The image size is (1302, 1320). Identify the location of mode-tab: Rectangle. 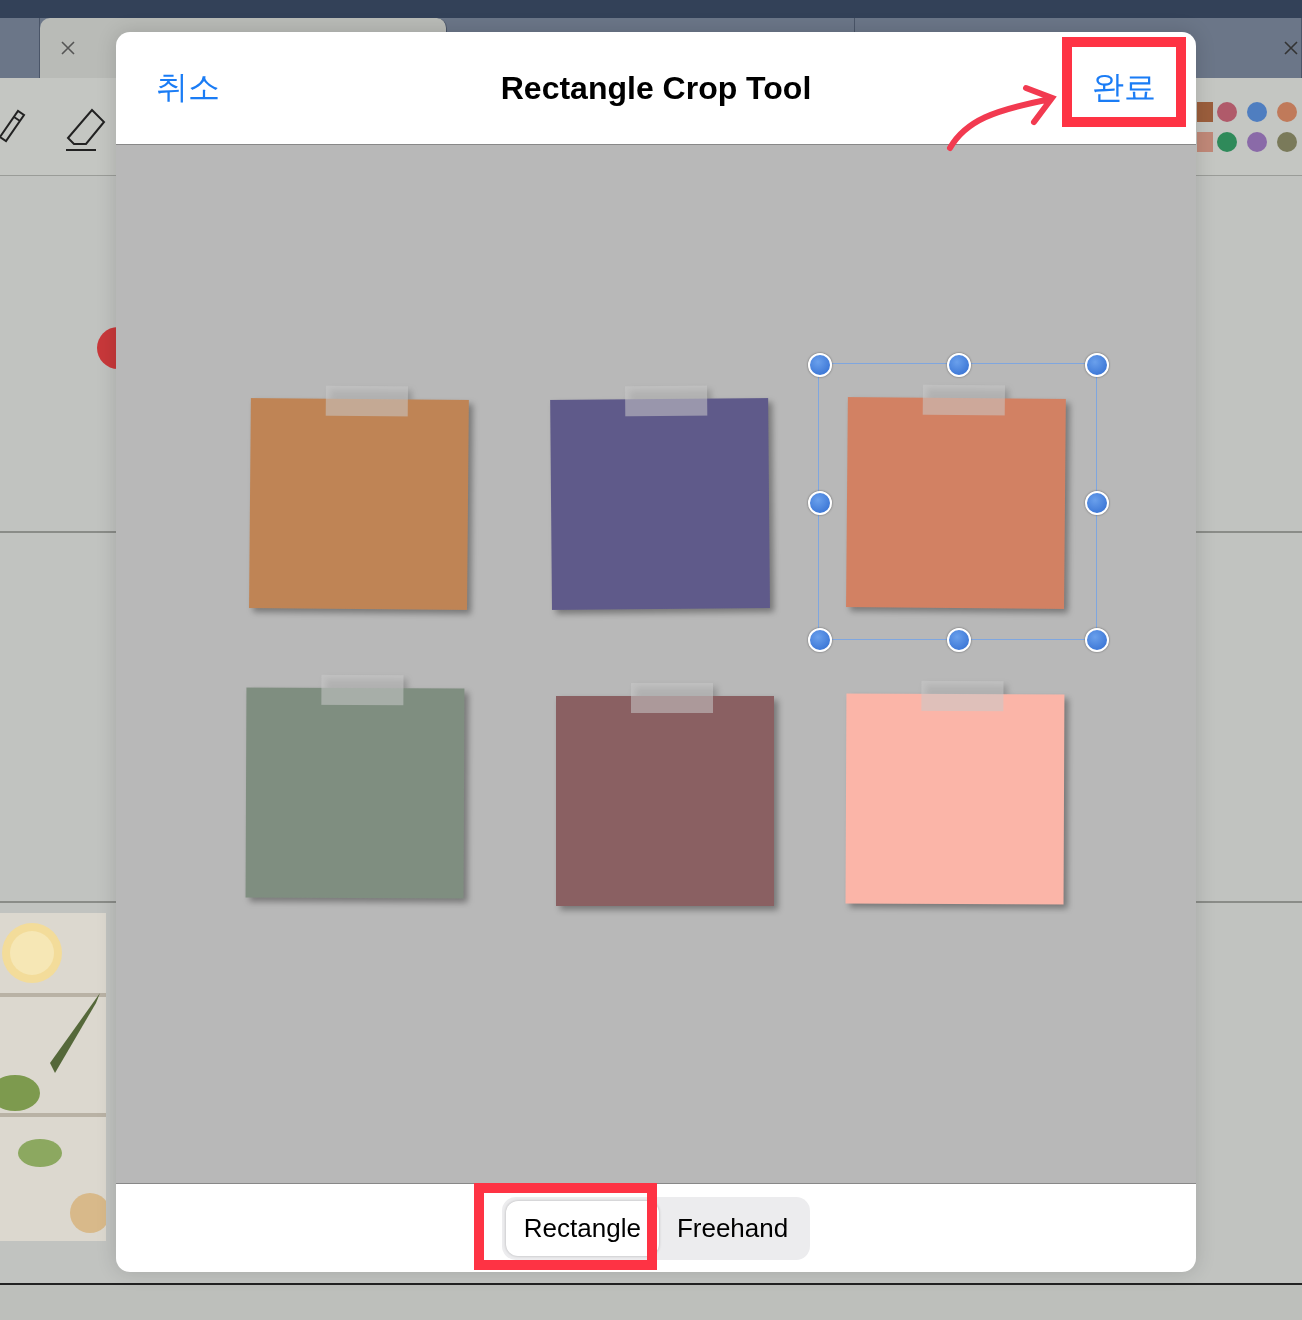
(582, 1228).